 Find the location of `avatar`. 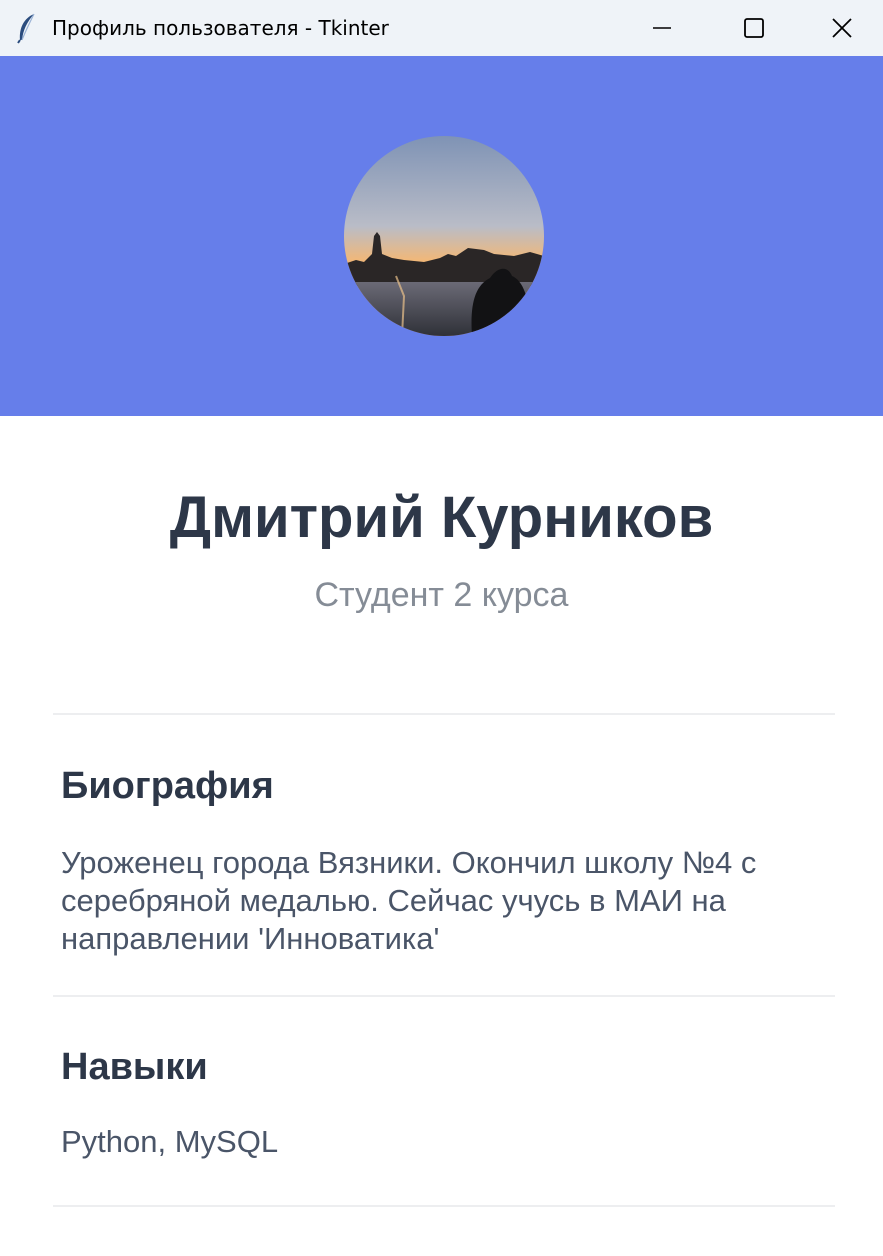

avatar is located at coordinates (444, 236).